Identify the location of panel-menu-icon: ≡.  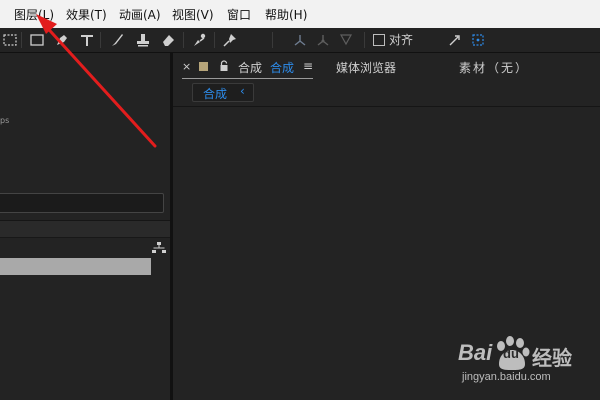
(308, 66).